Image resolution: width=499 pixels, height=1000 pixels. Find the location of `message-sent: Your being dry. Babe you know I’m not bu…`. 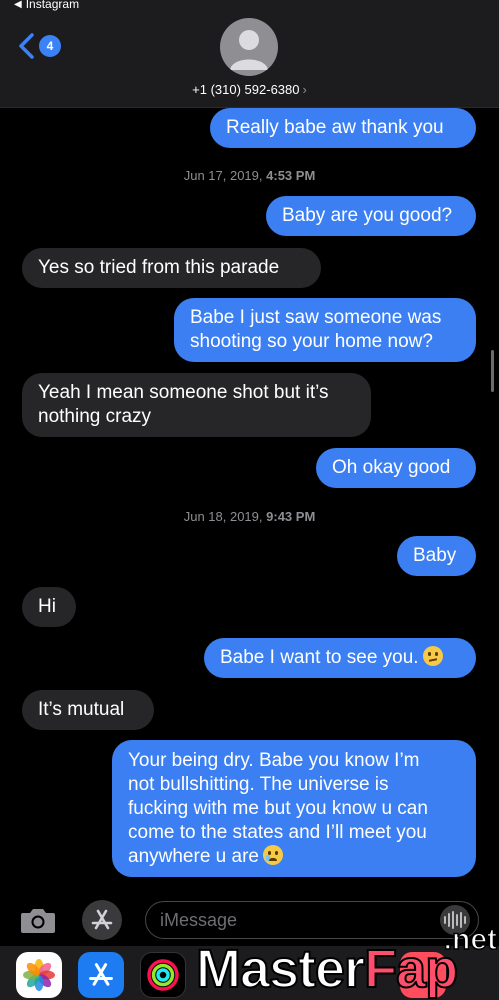

message-sent: Your being dry. Babe you know I’m not bu… is located at coordinates (294, 808).